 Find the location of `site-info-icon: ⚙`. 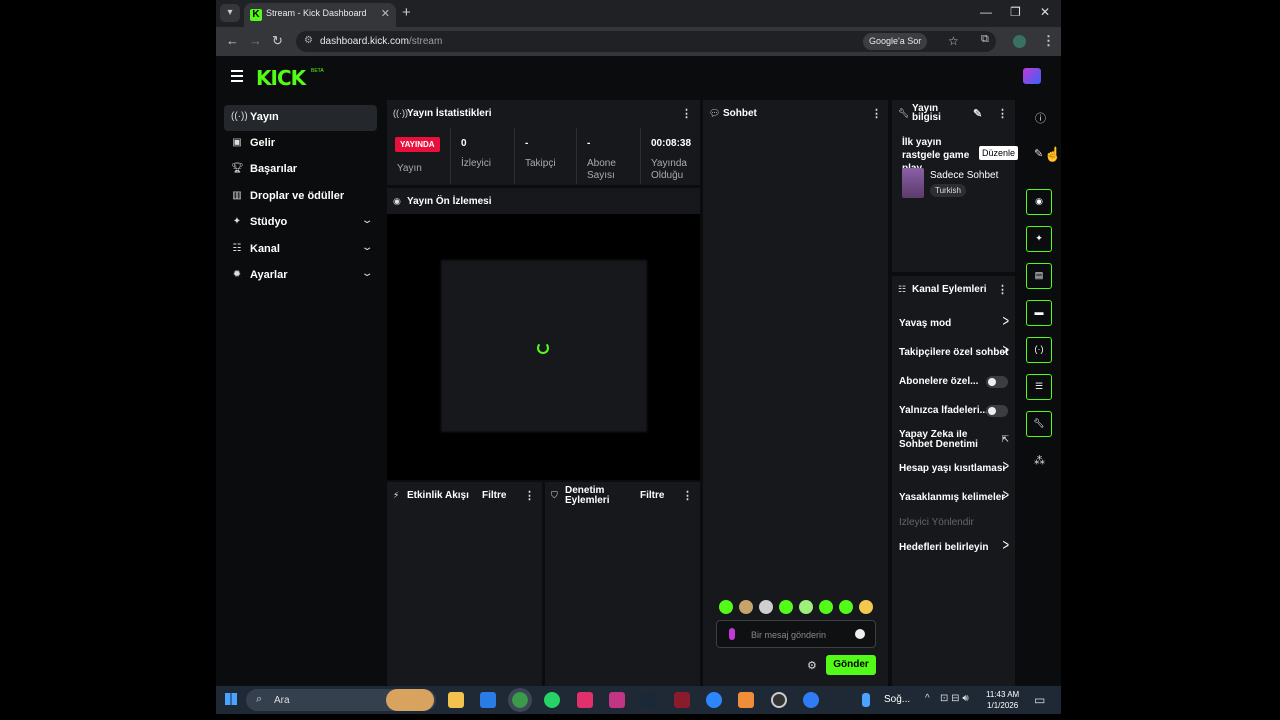

site-info-icon: ⚙ is located at coordinates (308, 40).